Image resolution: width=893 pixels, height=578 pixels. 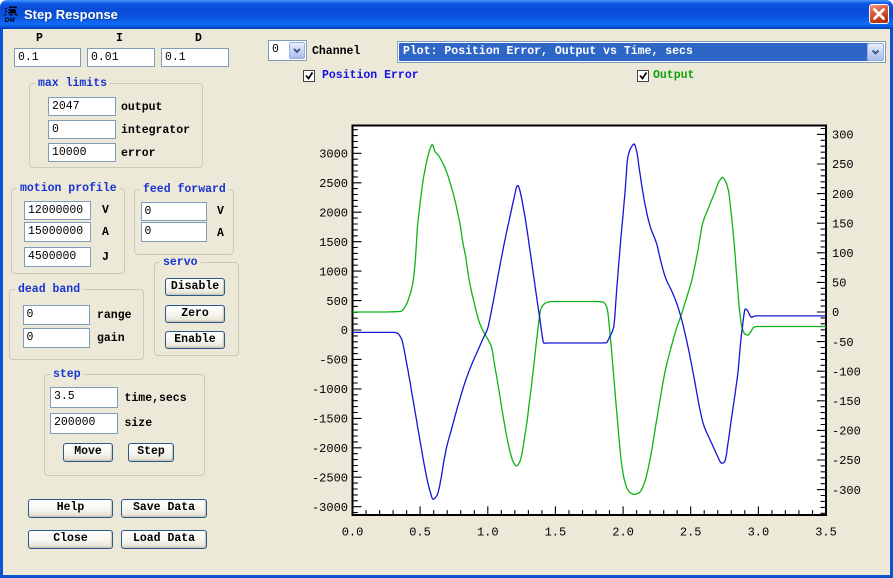 What do you see at coordinates (330, 508) in the screenshot?
I see `svg-text: -3000` at bounding box center [330, 508].